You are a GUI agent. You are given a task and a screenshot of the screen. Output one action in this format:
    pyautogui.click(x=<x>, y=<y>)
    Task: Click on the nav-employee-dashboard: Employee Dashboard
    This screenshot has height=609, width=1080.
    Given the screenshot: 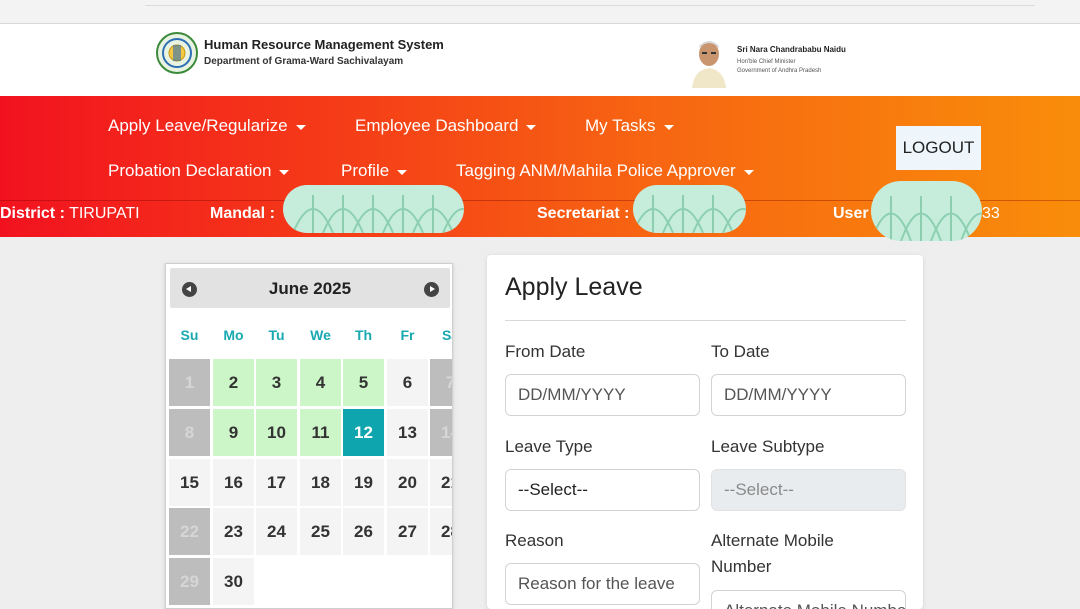 What is the action you would take?
    pyautogui.click(x=446, y=126)
    